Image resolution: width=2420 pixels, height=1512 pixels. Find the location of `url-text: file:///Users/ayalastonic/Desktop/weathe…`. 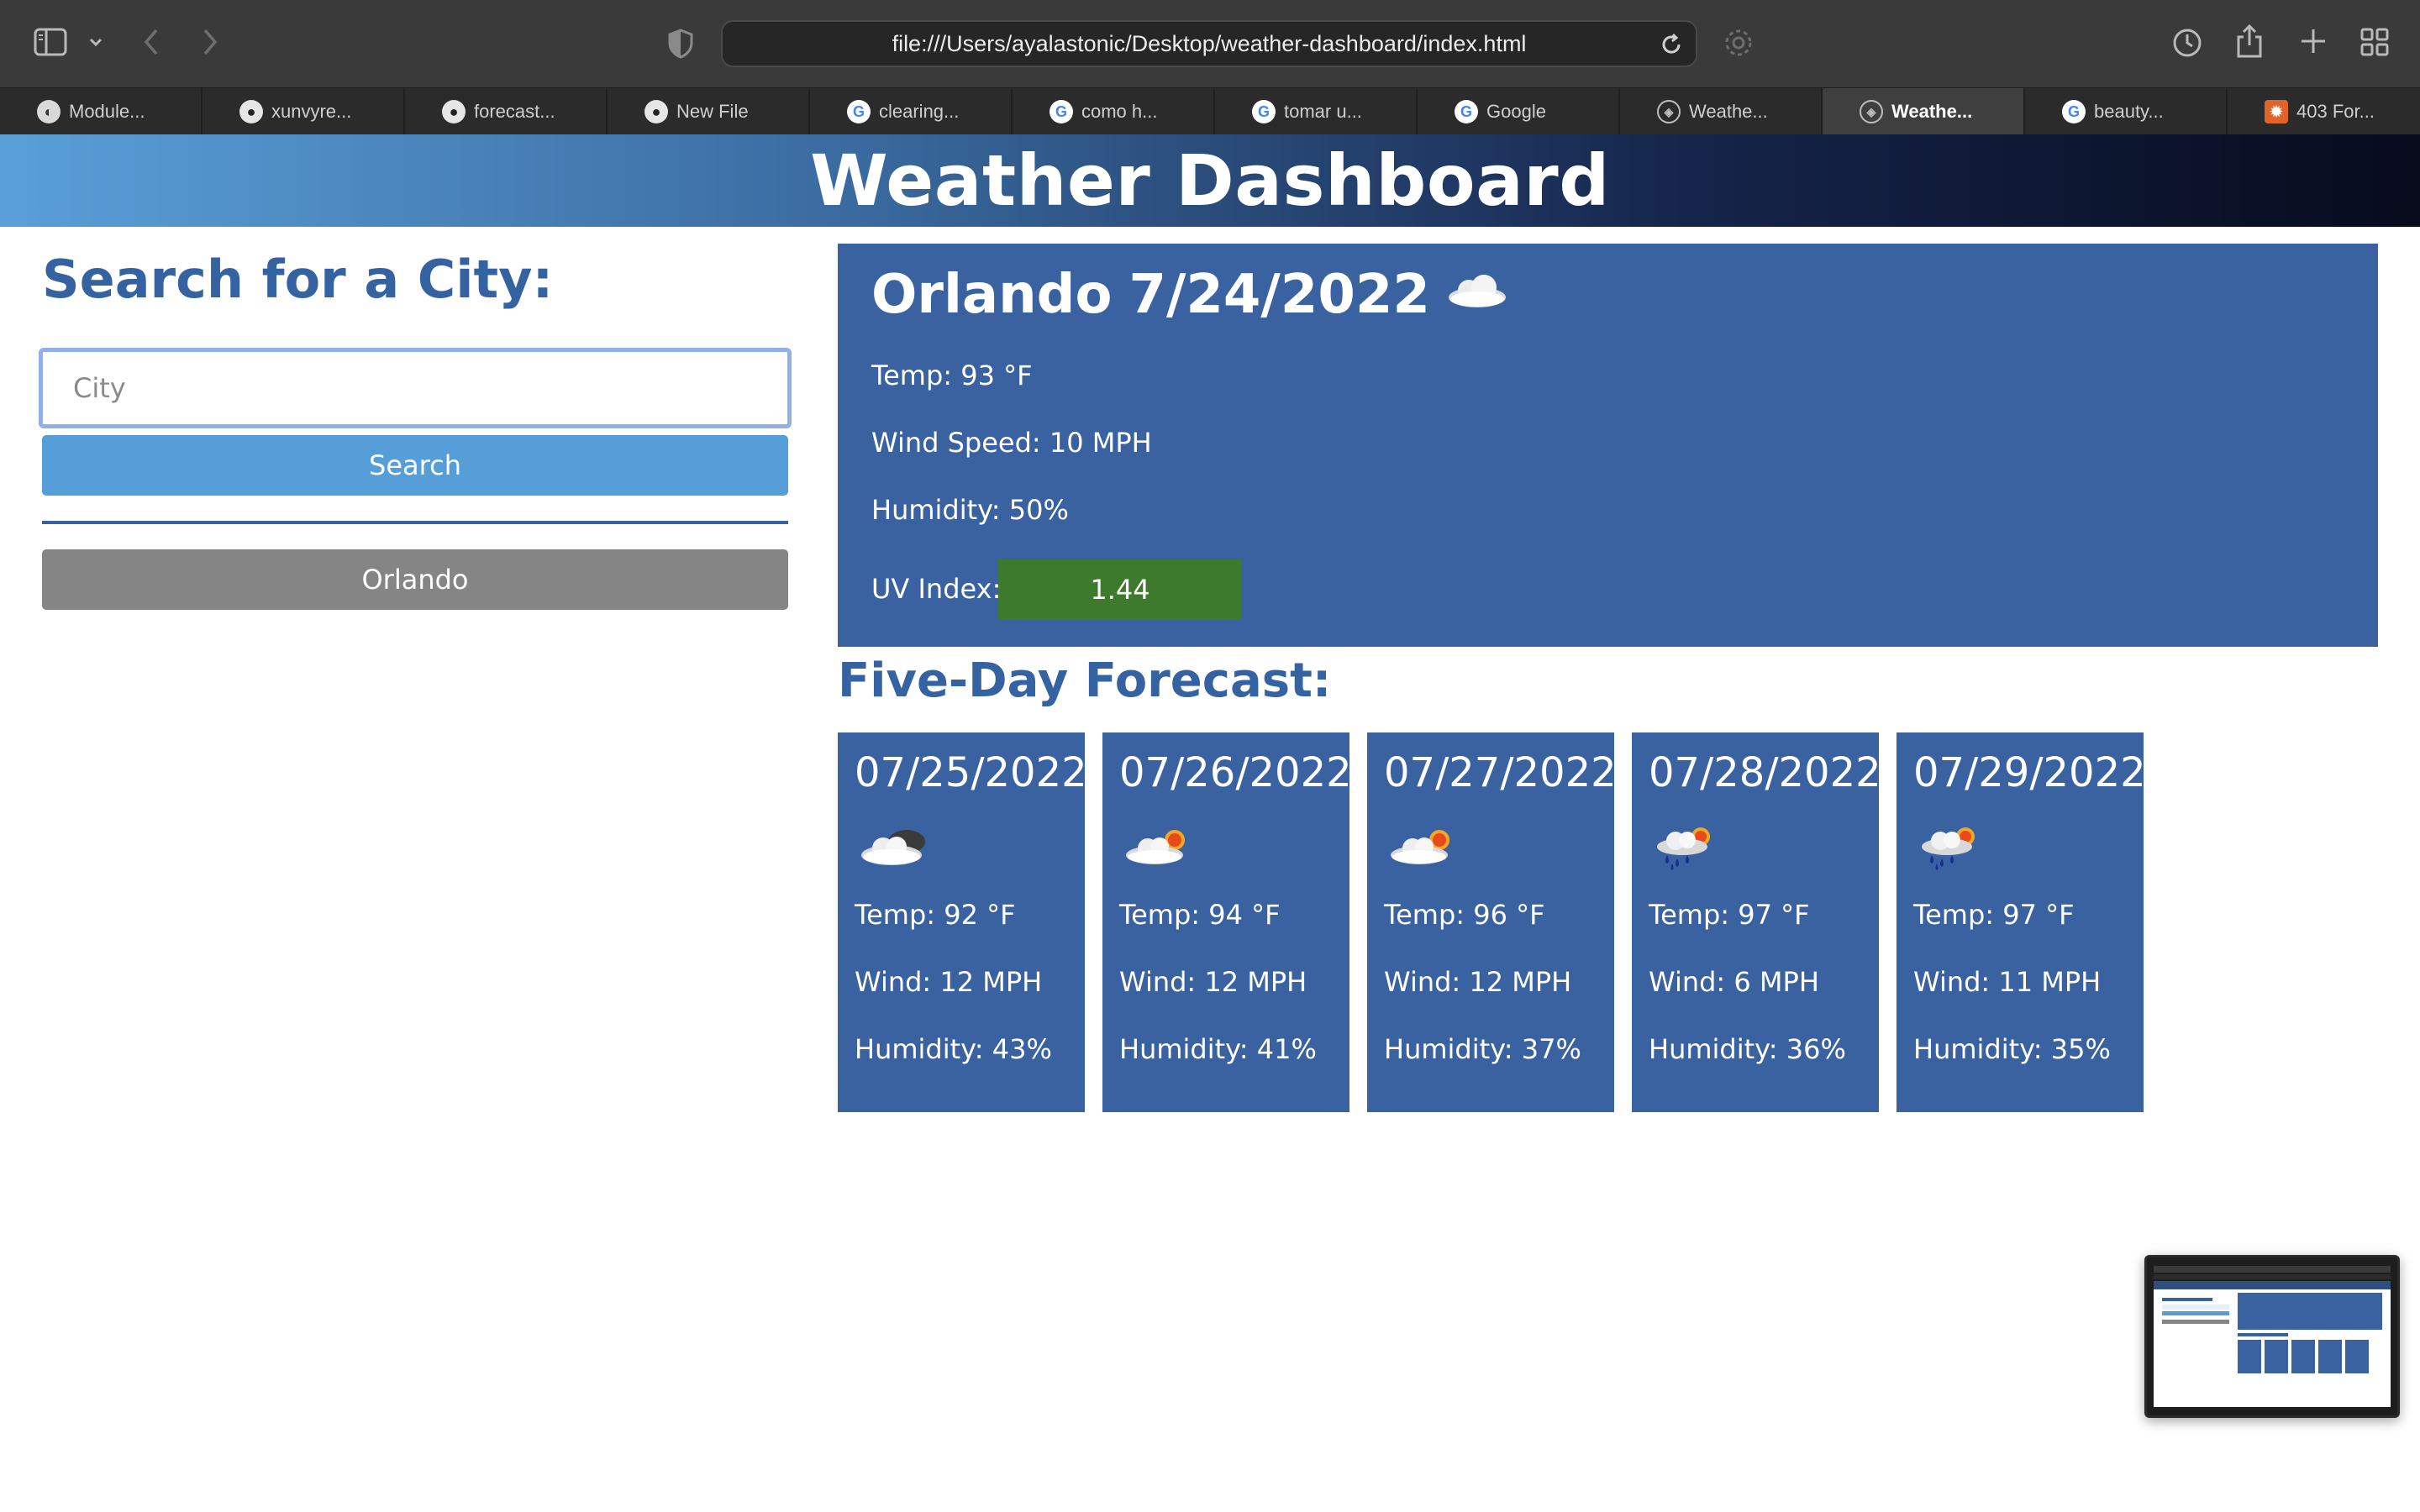

url-text: file:///Users/ayalastonic/Desktop/weathe… is located at coordinates (1209, 43).